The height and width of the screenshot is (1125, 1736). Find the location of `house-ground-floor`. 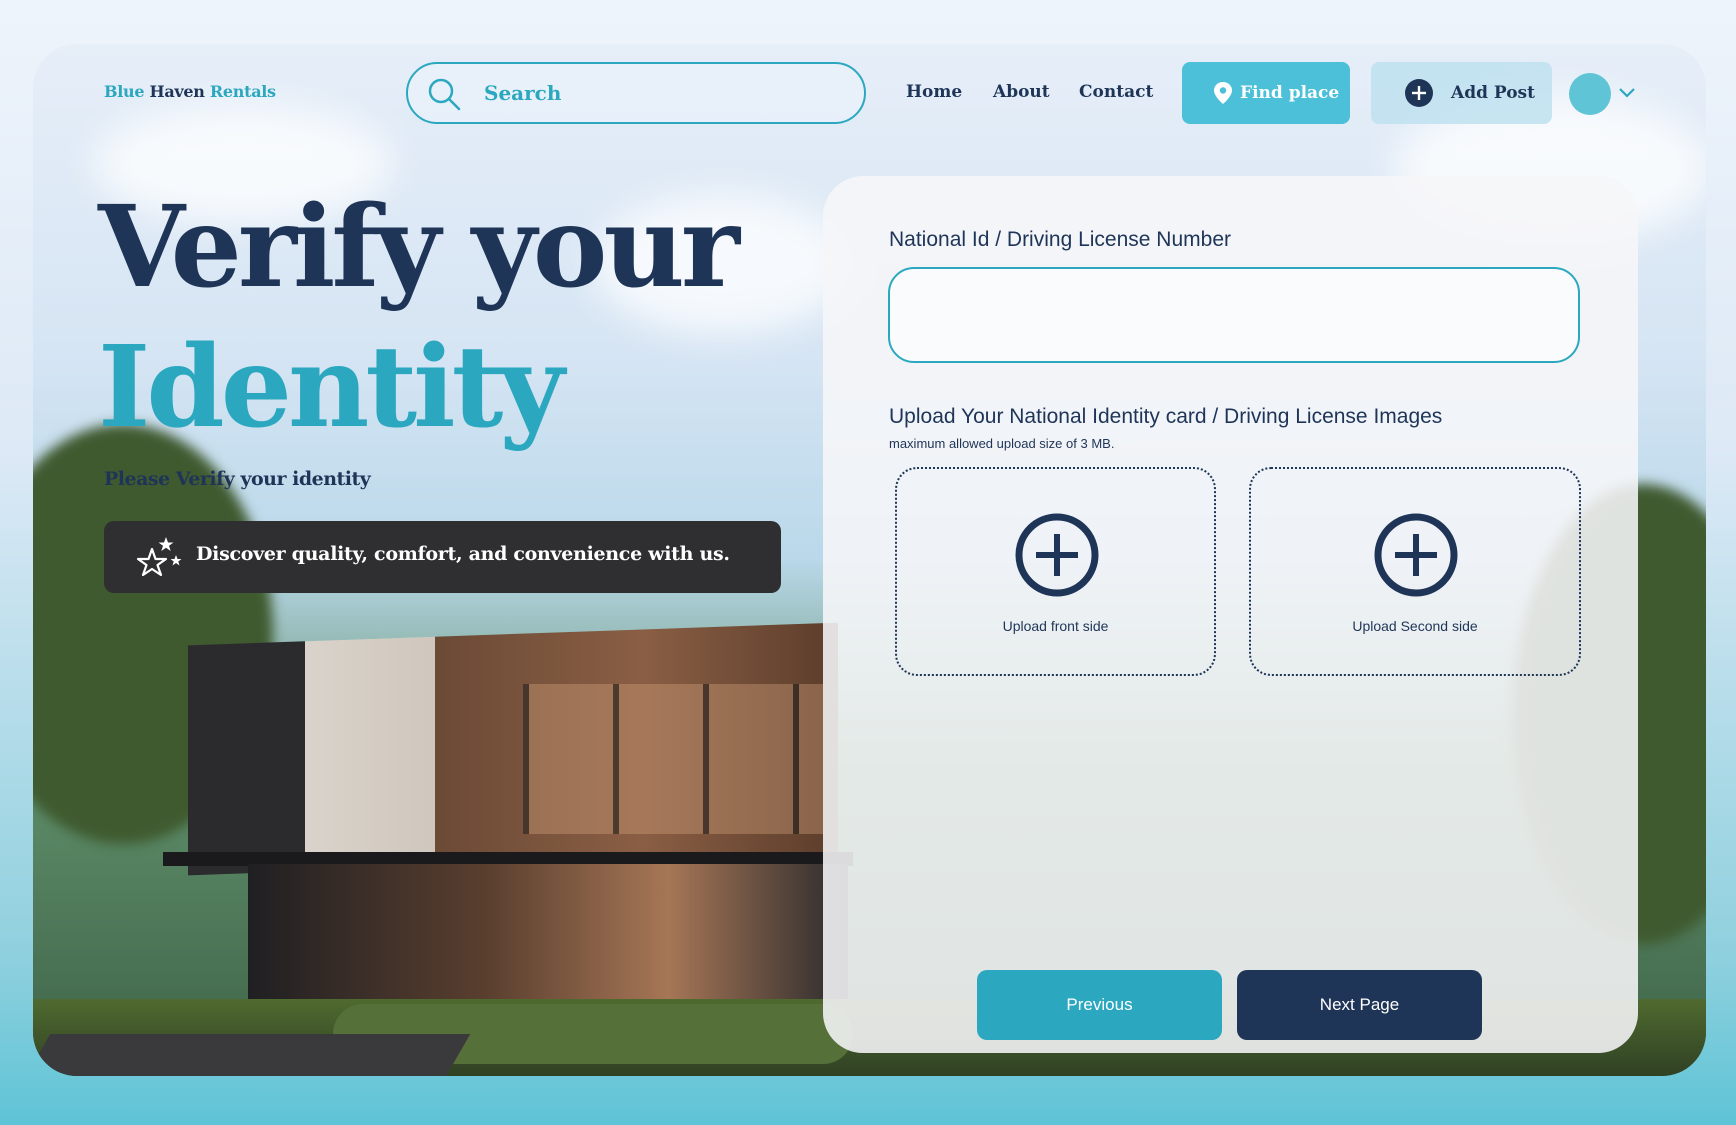

house-ground-floor is located at coordinates (548, 934).